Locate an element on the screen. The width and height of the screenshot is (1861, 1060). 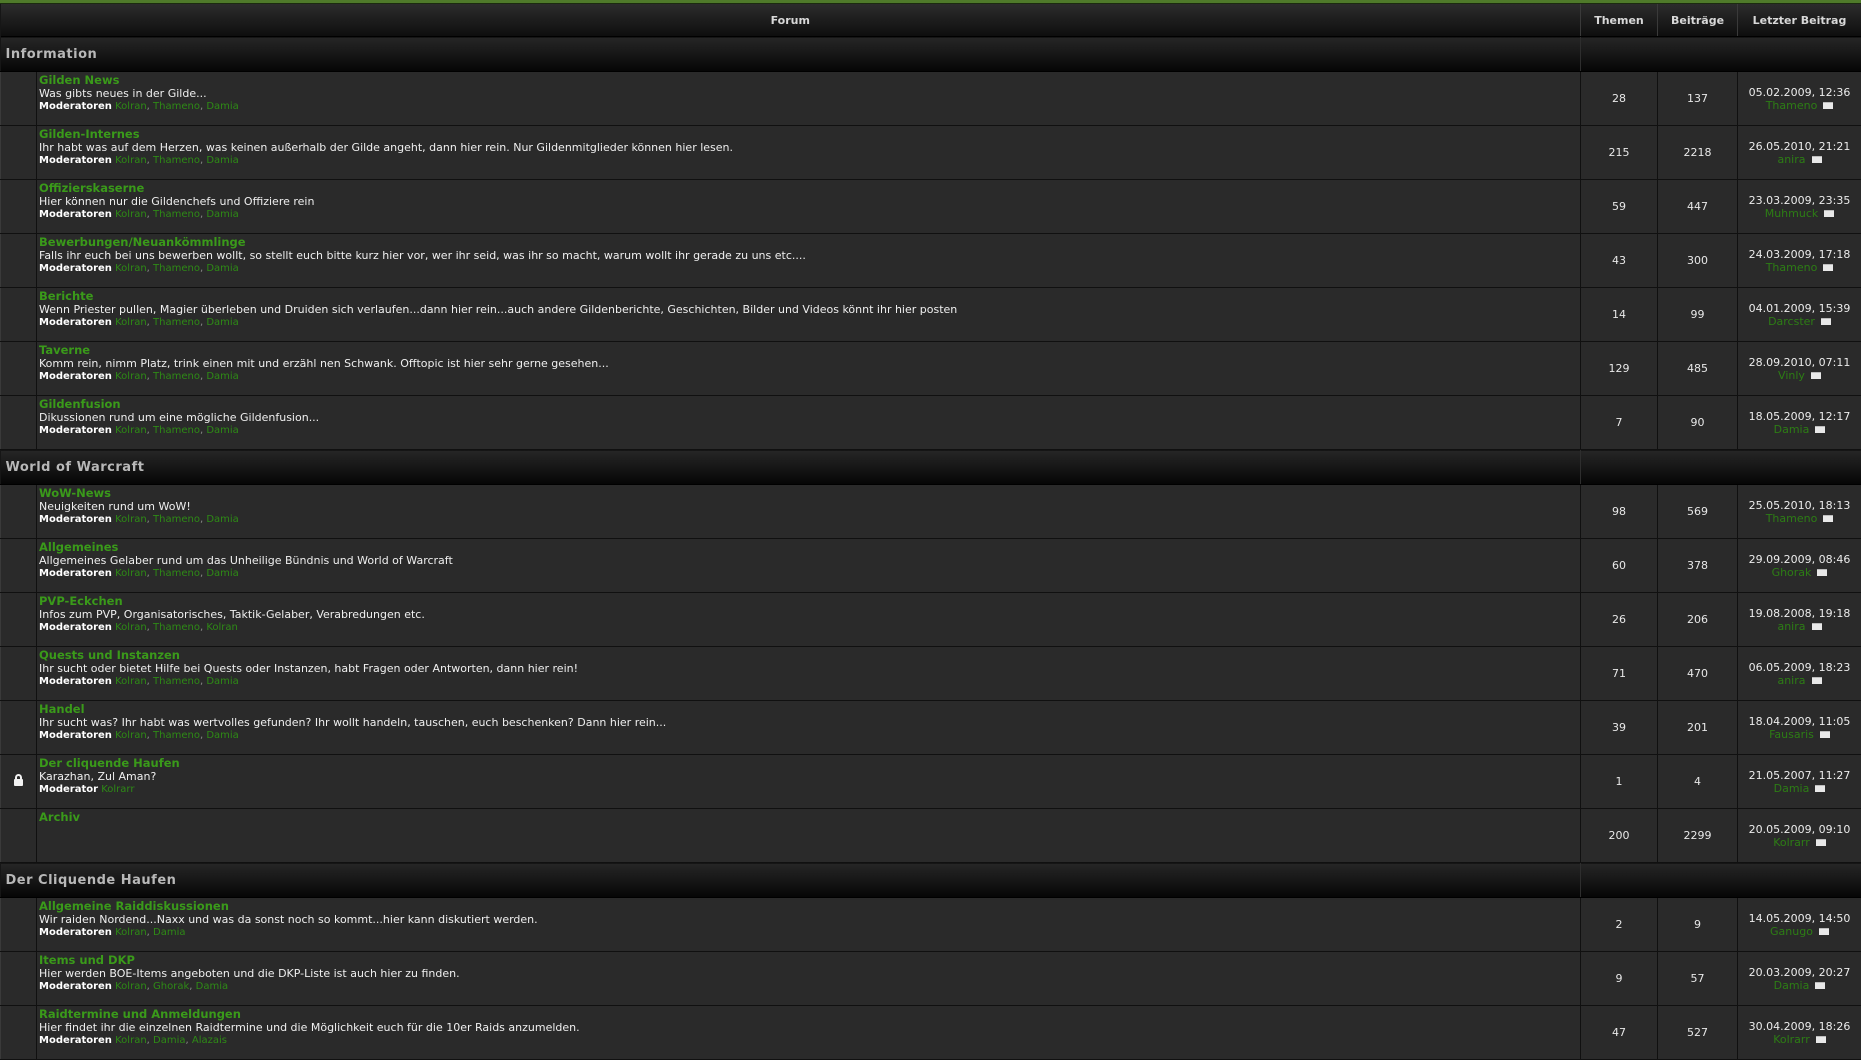
forum-title-link: Taverne is located at coordinates (809, 350).